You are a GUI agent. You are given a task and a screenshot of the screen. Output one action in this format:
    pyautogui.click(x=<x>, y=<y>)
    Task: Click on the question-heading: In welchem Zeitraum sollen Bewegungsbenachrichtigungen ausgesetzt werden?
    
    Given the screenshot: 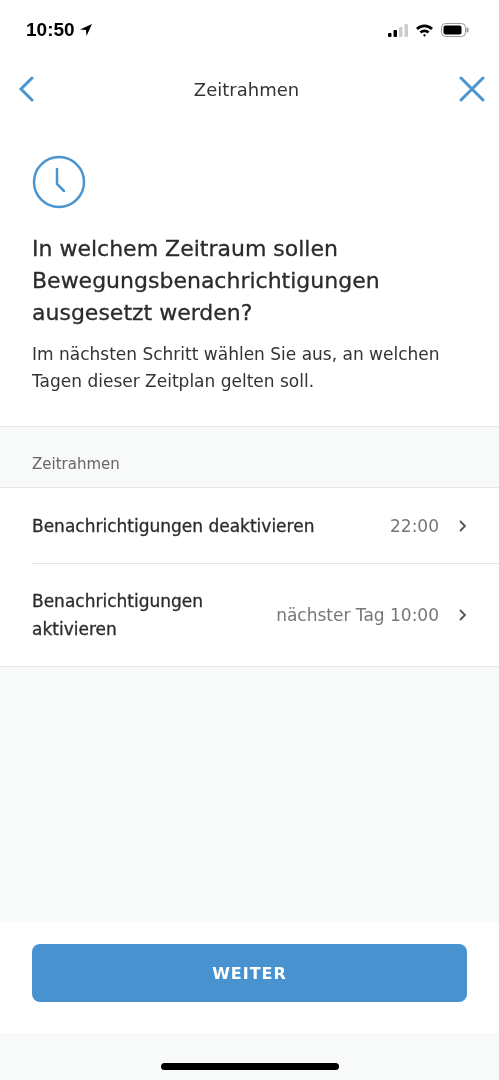 What is the action you would take?
    pyautogui.click(x=206, y=281)
    